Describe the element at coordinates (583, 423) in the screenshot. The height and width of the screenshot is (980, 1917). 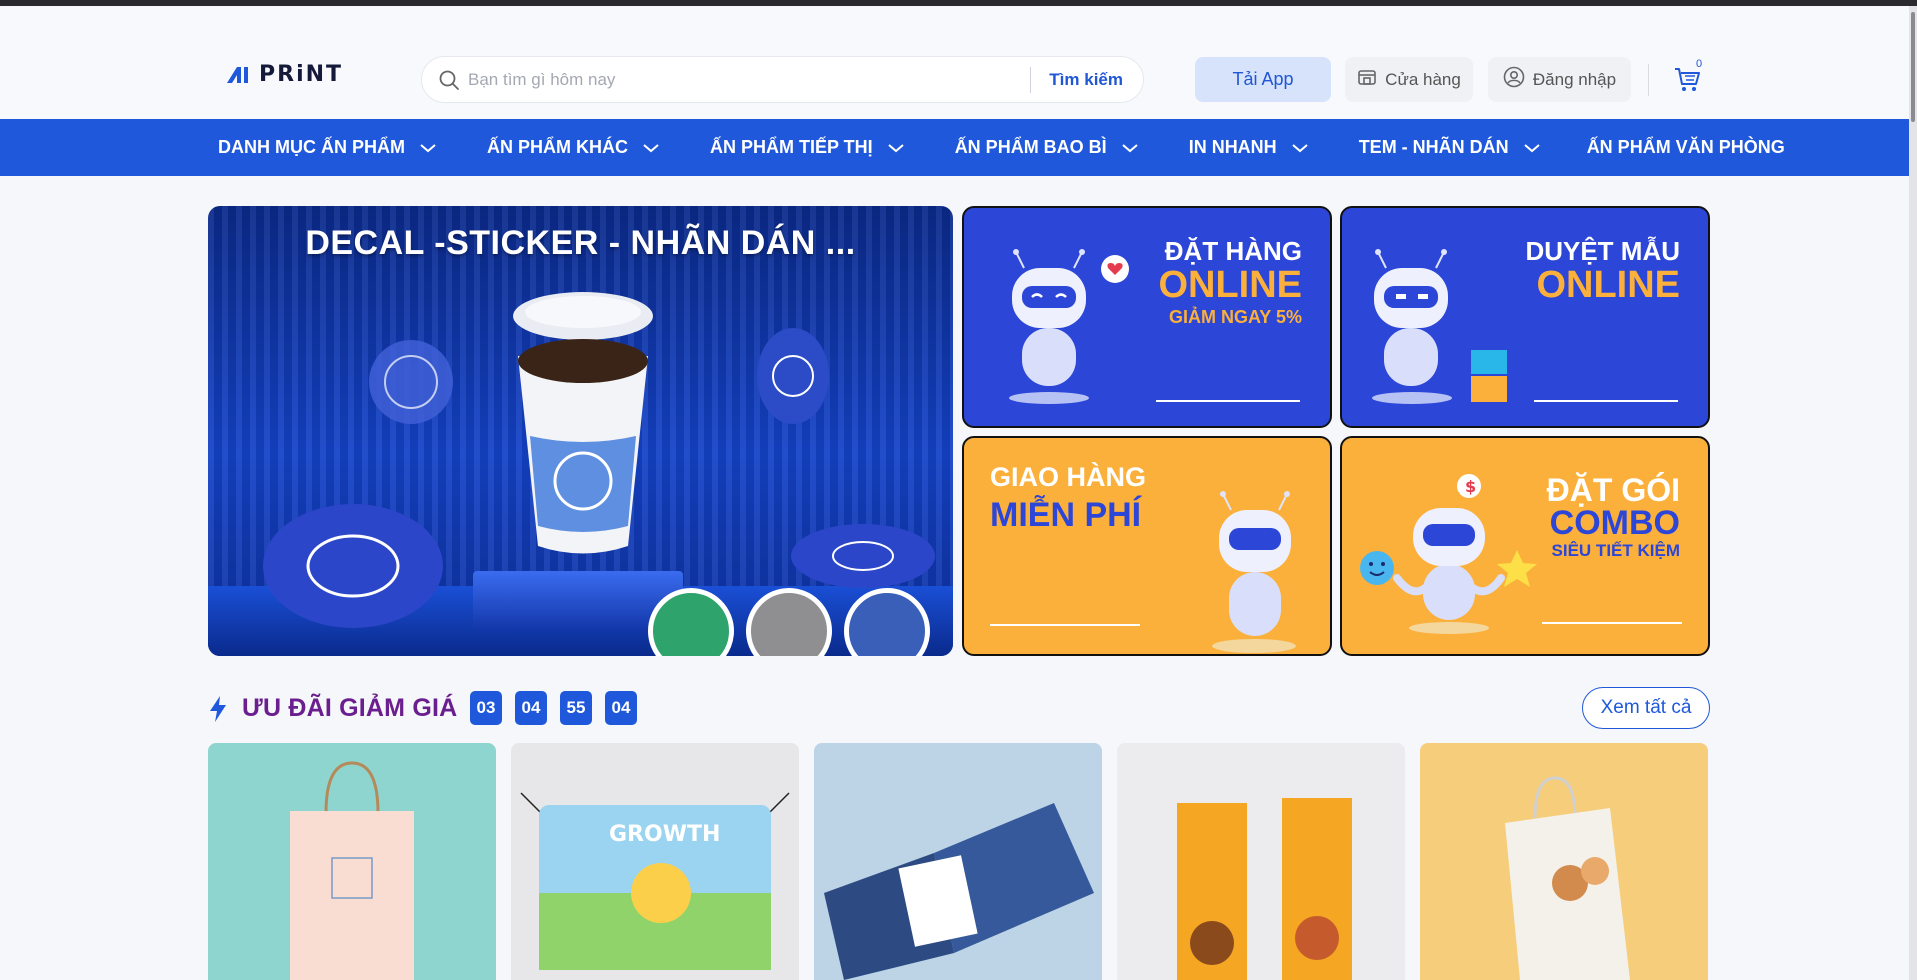
I see `coffee-cup-image` at that location.